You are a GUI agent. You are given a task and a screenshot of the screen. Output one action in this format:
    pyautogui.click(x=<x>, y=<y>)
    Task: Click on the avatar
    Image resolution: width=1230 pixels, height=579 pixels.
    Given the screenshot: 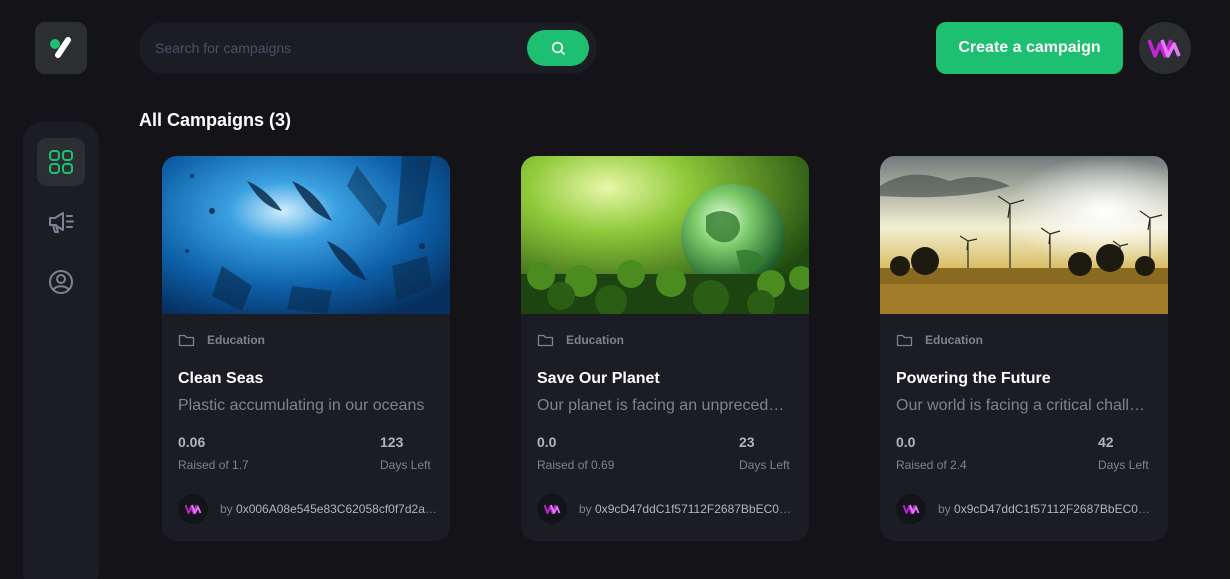 What is the action you would take?
    pyautogui.click(x=1165, y=48)
    